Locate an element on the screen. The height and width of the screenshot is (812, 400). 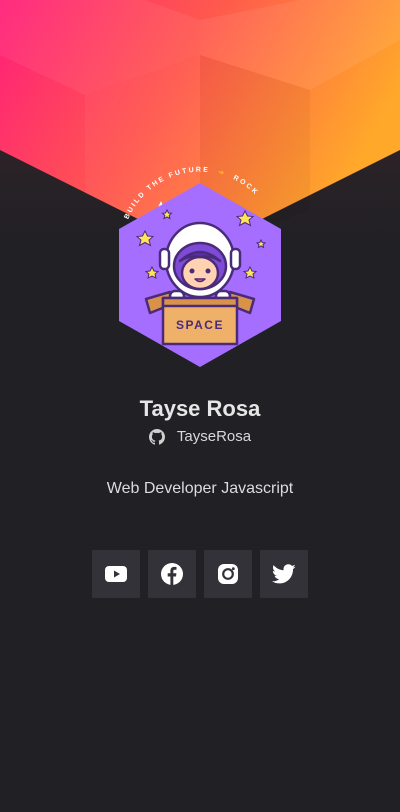
youtube-button is located at coordinates (116, 574).